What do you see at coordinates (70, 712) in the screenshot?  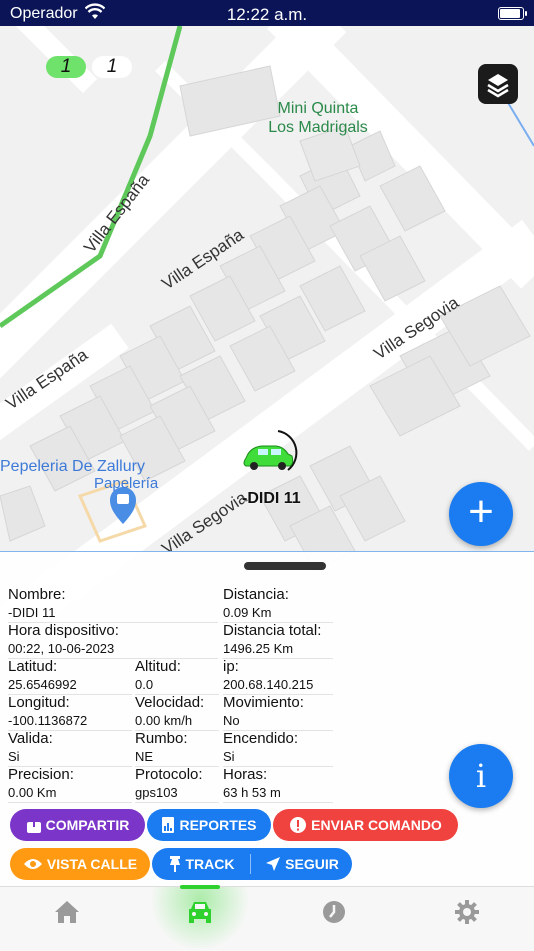 I see `field-longitud: Longitud: -100.1136872` at bounding box center [70, 712].